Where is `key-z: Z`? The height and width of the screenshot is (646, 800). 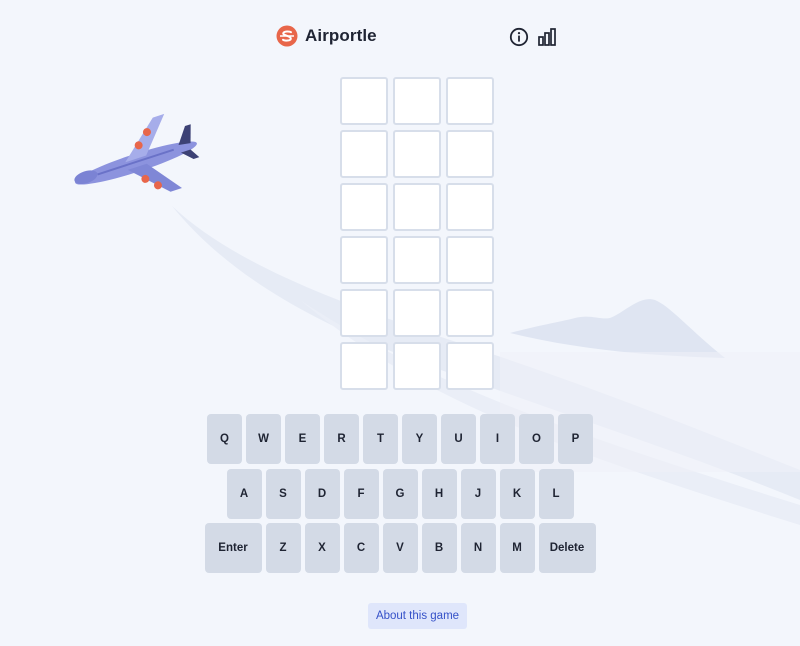
key-z: Z is located at coordinates (283, 548).